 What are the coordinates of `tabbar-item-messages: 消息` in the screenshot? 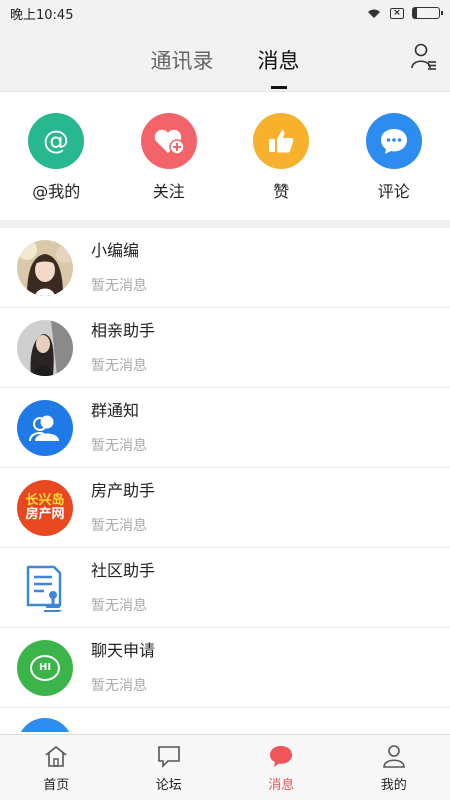 It's located at (281, 767).